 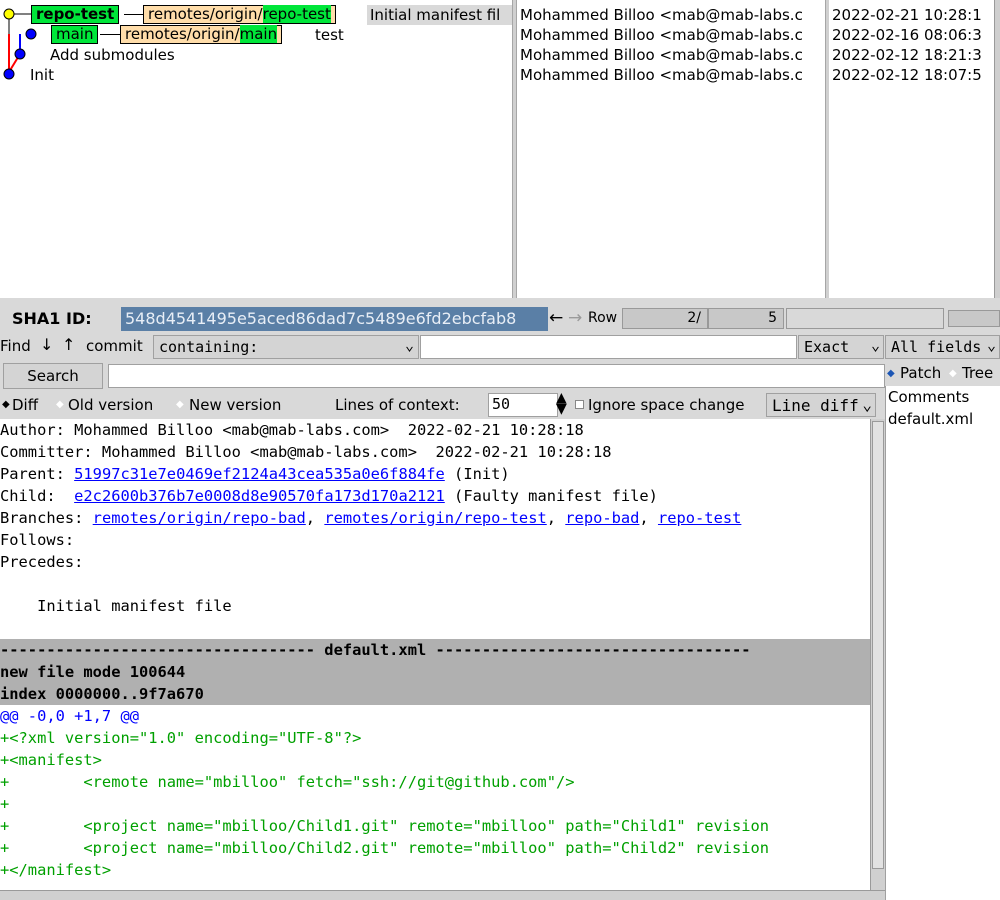 I want to click on row-label: Row, so click(x=603, y=318).